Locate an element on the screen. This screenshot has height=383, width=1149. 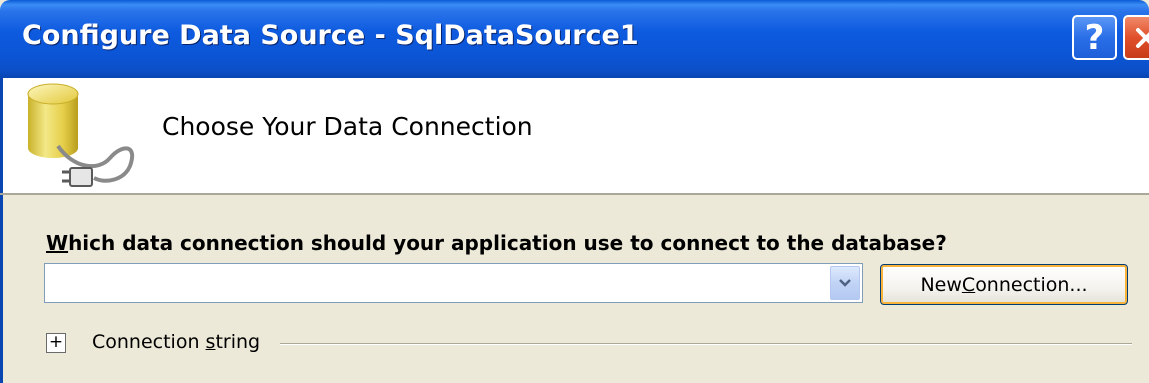
new-connection-label-a: New is located at coordinates (941, 284).